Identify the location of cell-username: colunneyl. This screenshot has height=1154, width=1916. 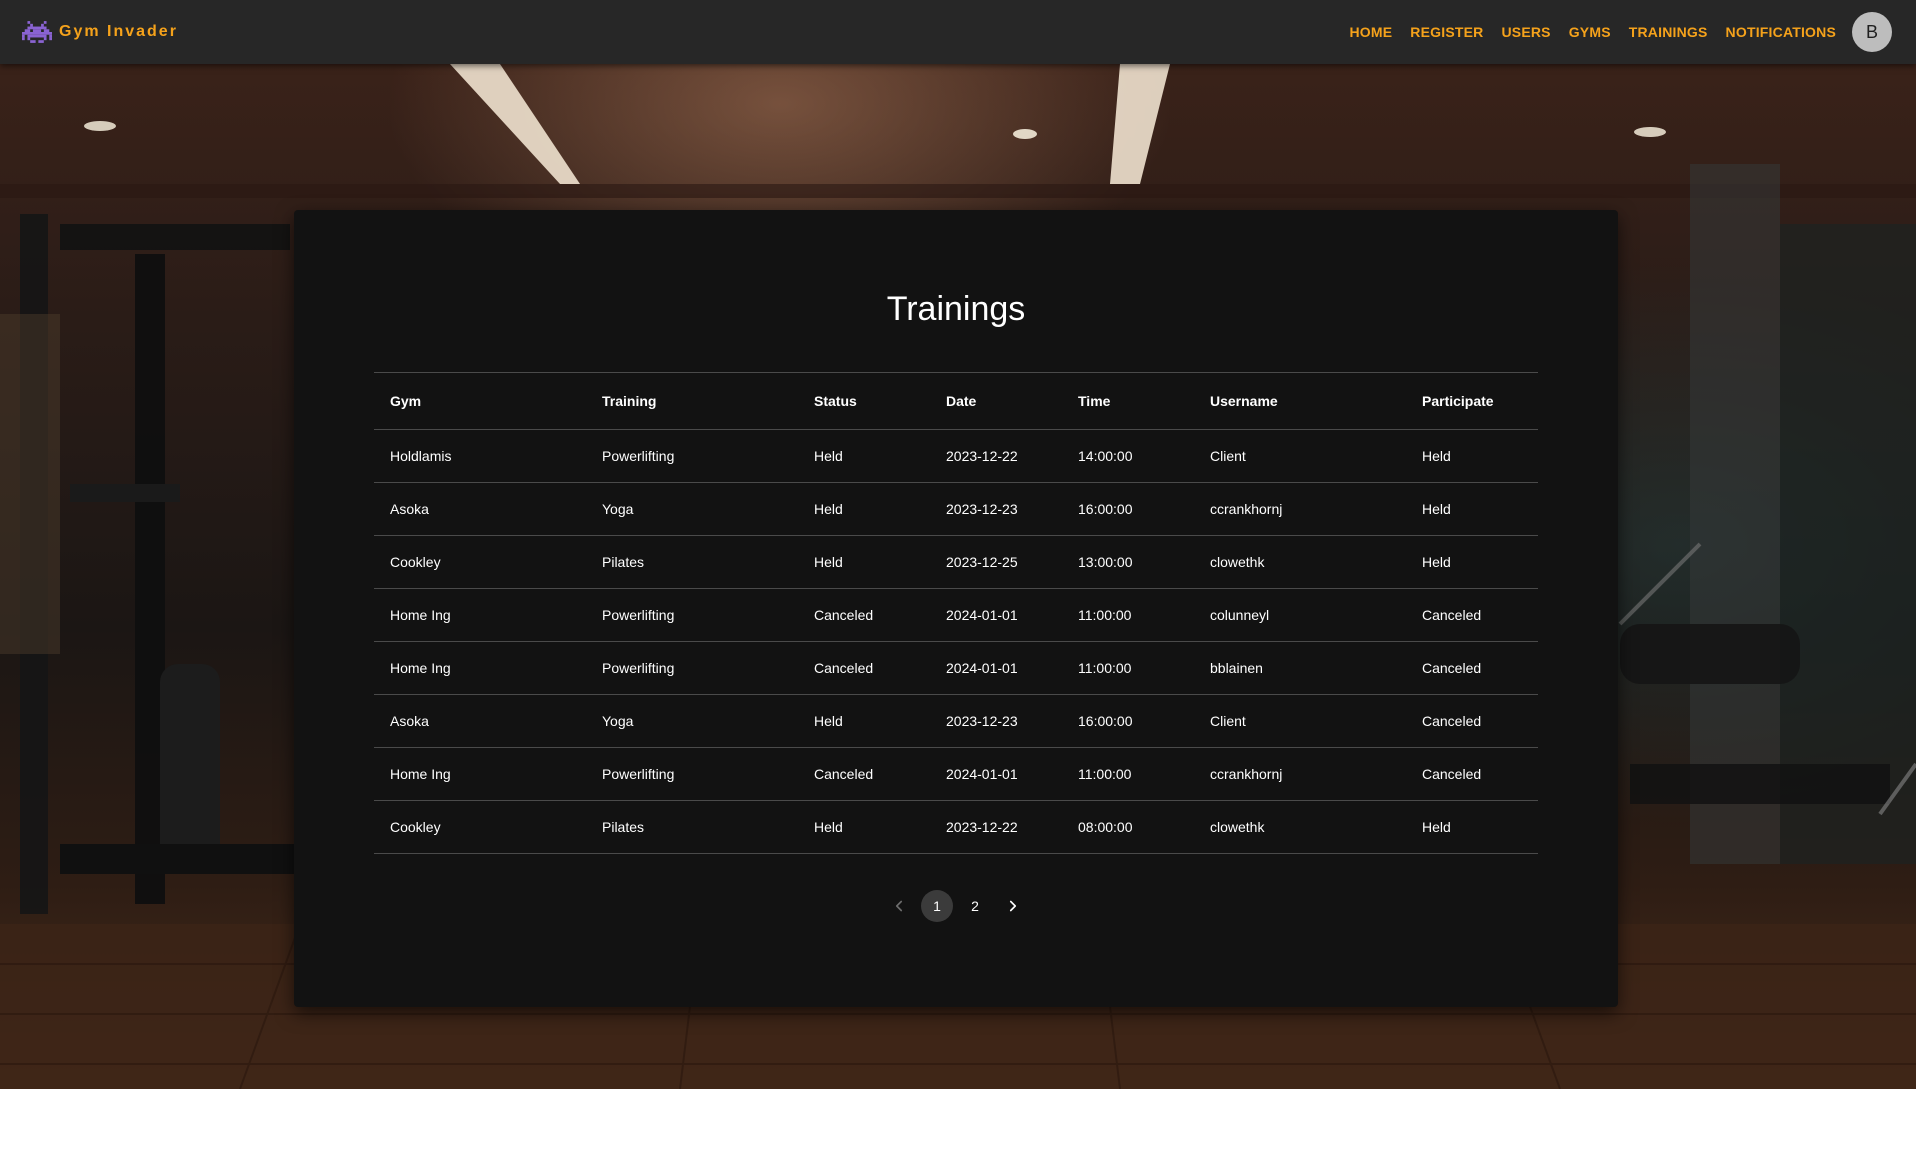
(1300, 615).